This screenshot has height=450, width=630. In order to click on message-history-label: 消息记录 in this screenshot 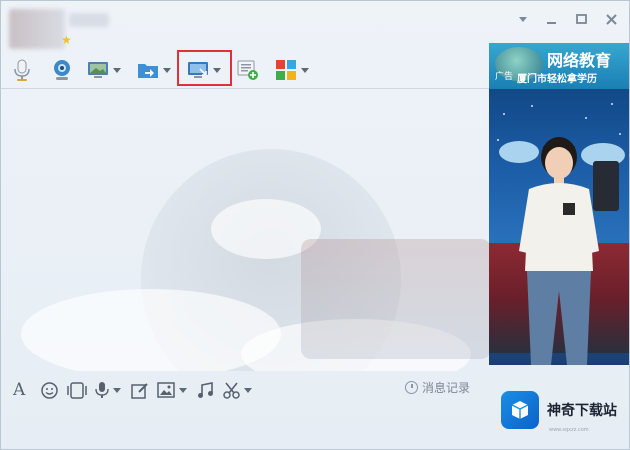, I will do `click(446, 388)`.